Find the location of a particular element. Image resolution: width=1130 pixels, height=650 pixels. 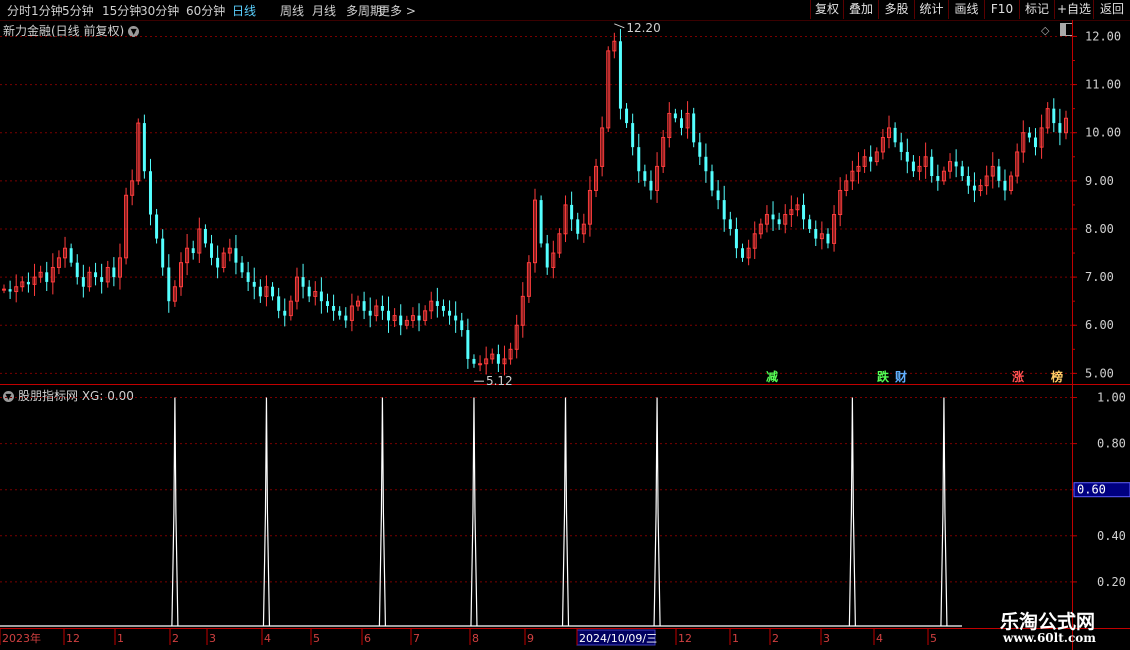

xaxis-label: 2024/10/09/三 is located at coordinates (618, 638).